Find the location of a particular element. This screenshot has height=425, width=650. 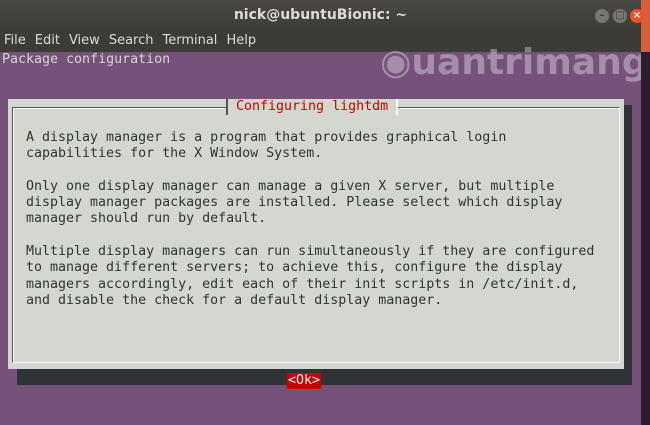

dialog-title: Configuring lightdm is located at coordinates (312, 107).